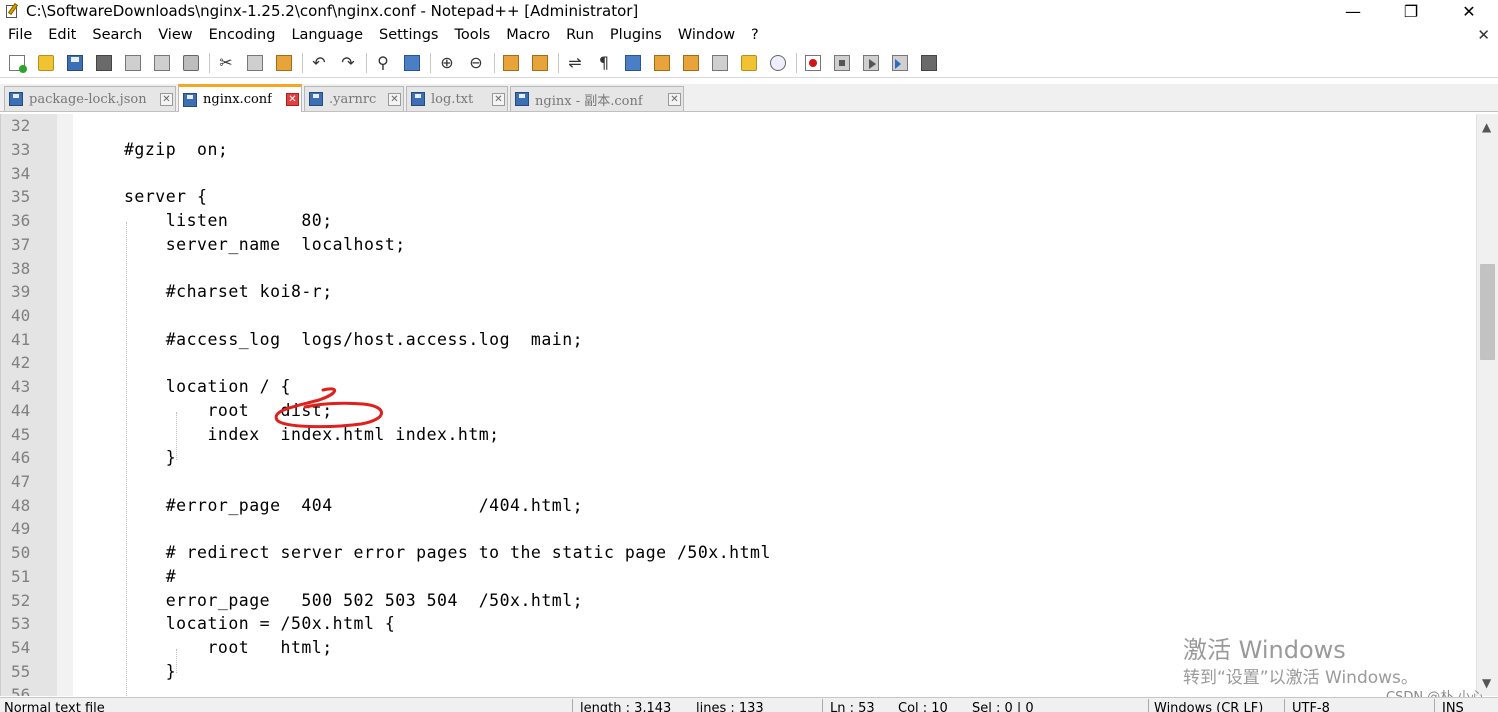  I want to click on replace-button, so click(412, 63).